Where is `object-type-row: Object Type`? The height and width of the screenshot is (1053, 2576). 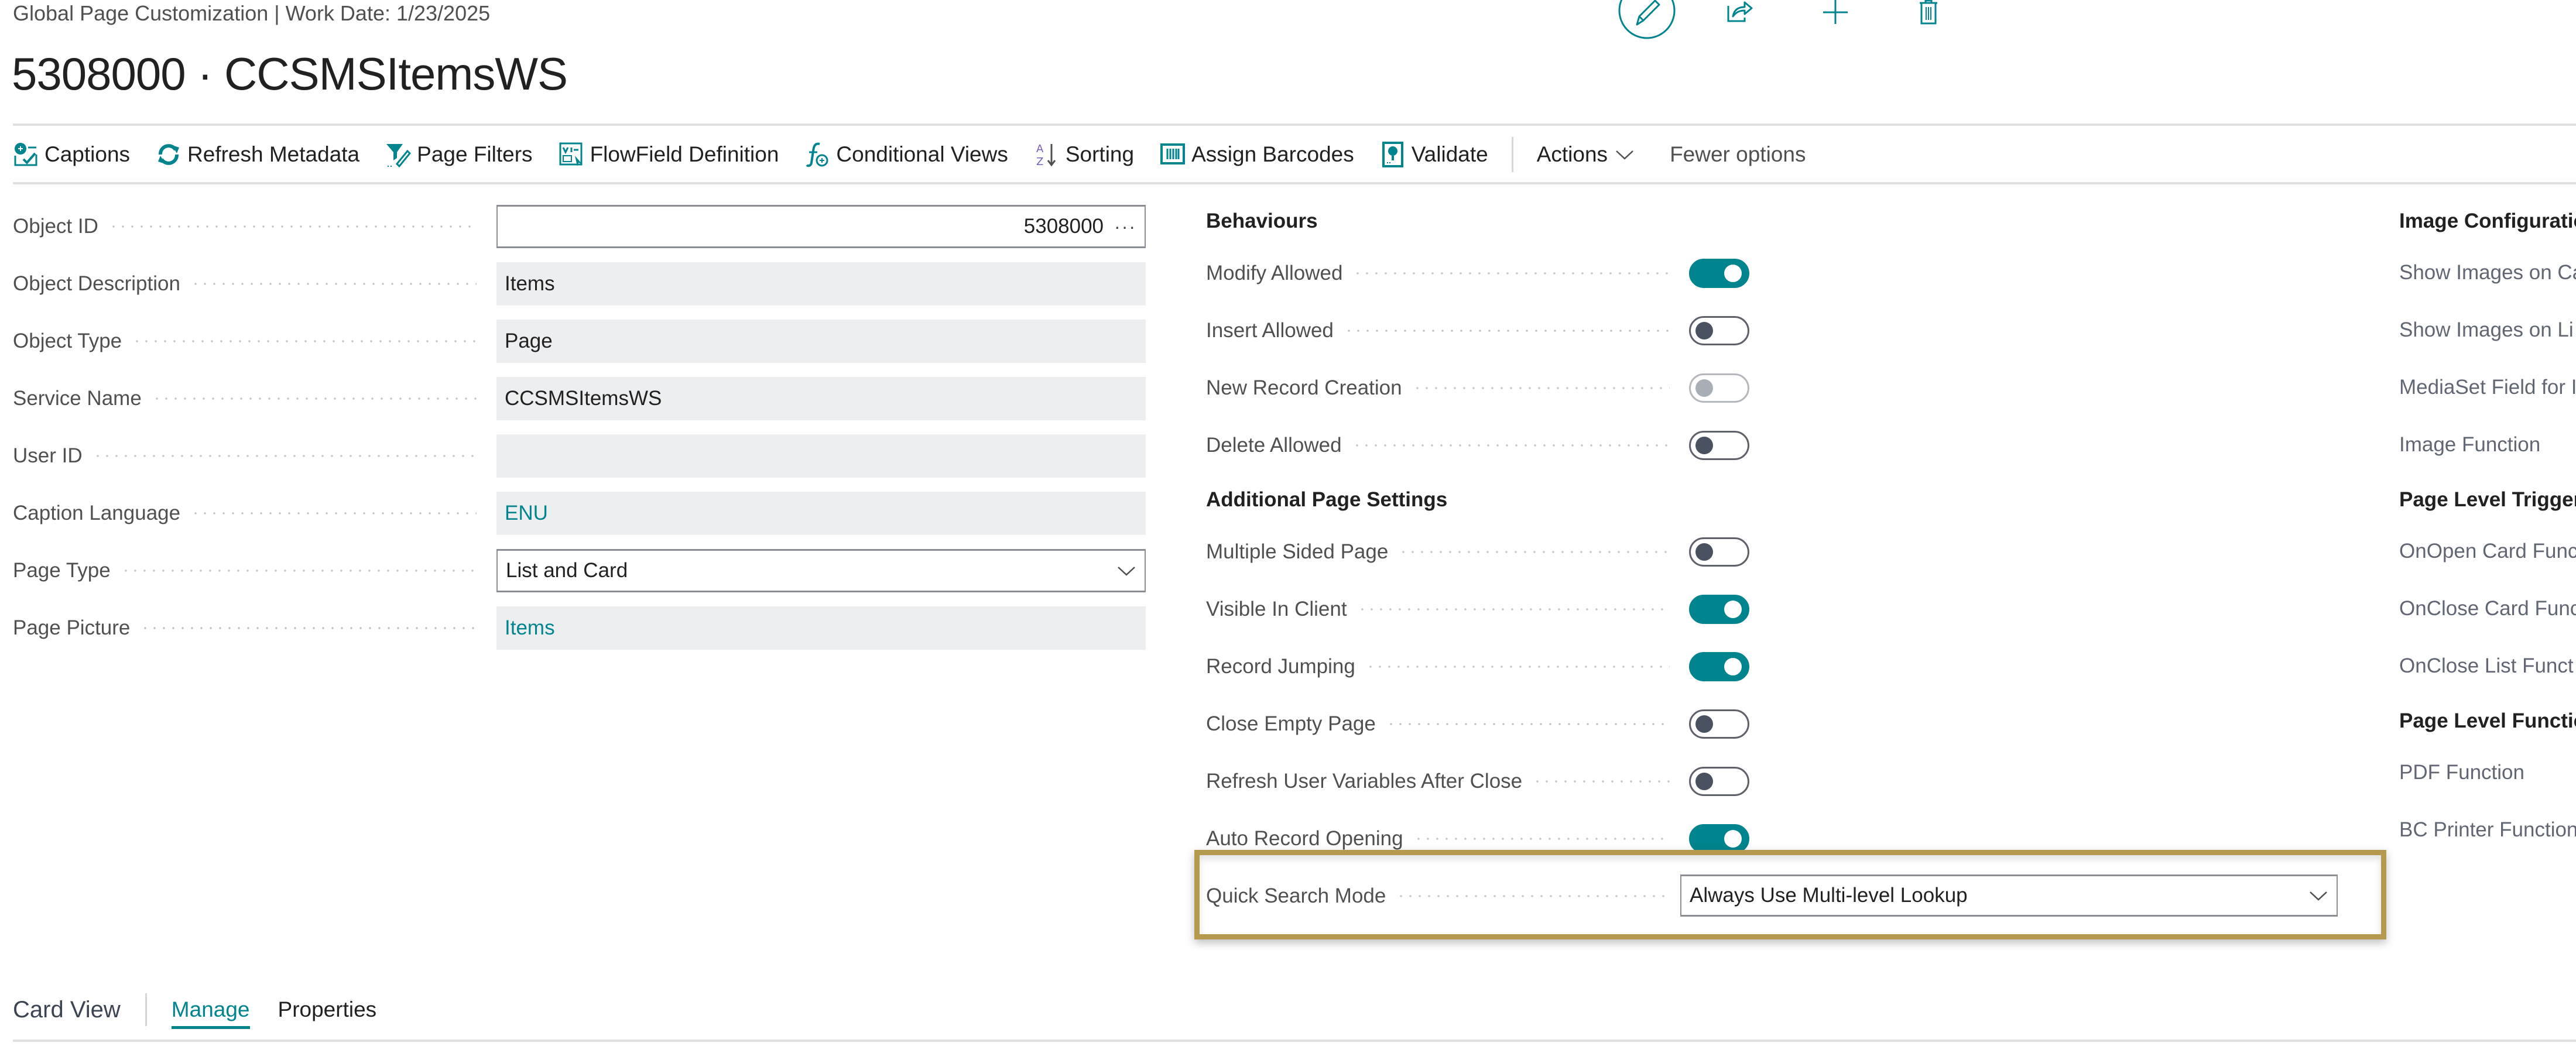 object-type-row: Object Type is located at coordinates (250, 341).